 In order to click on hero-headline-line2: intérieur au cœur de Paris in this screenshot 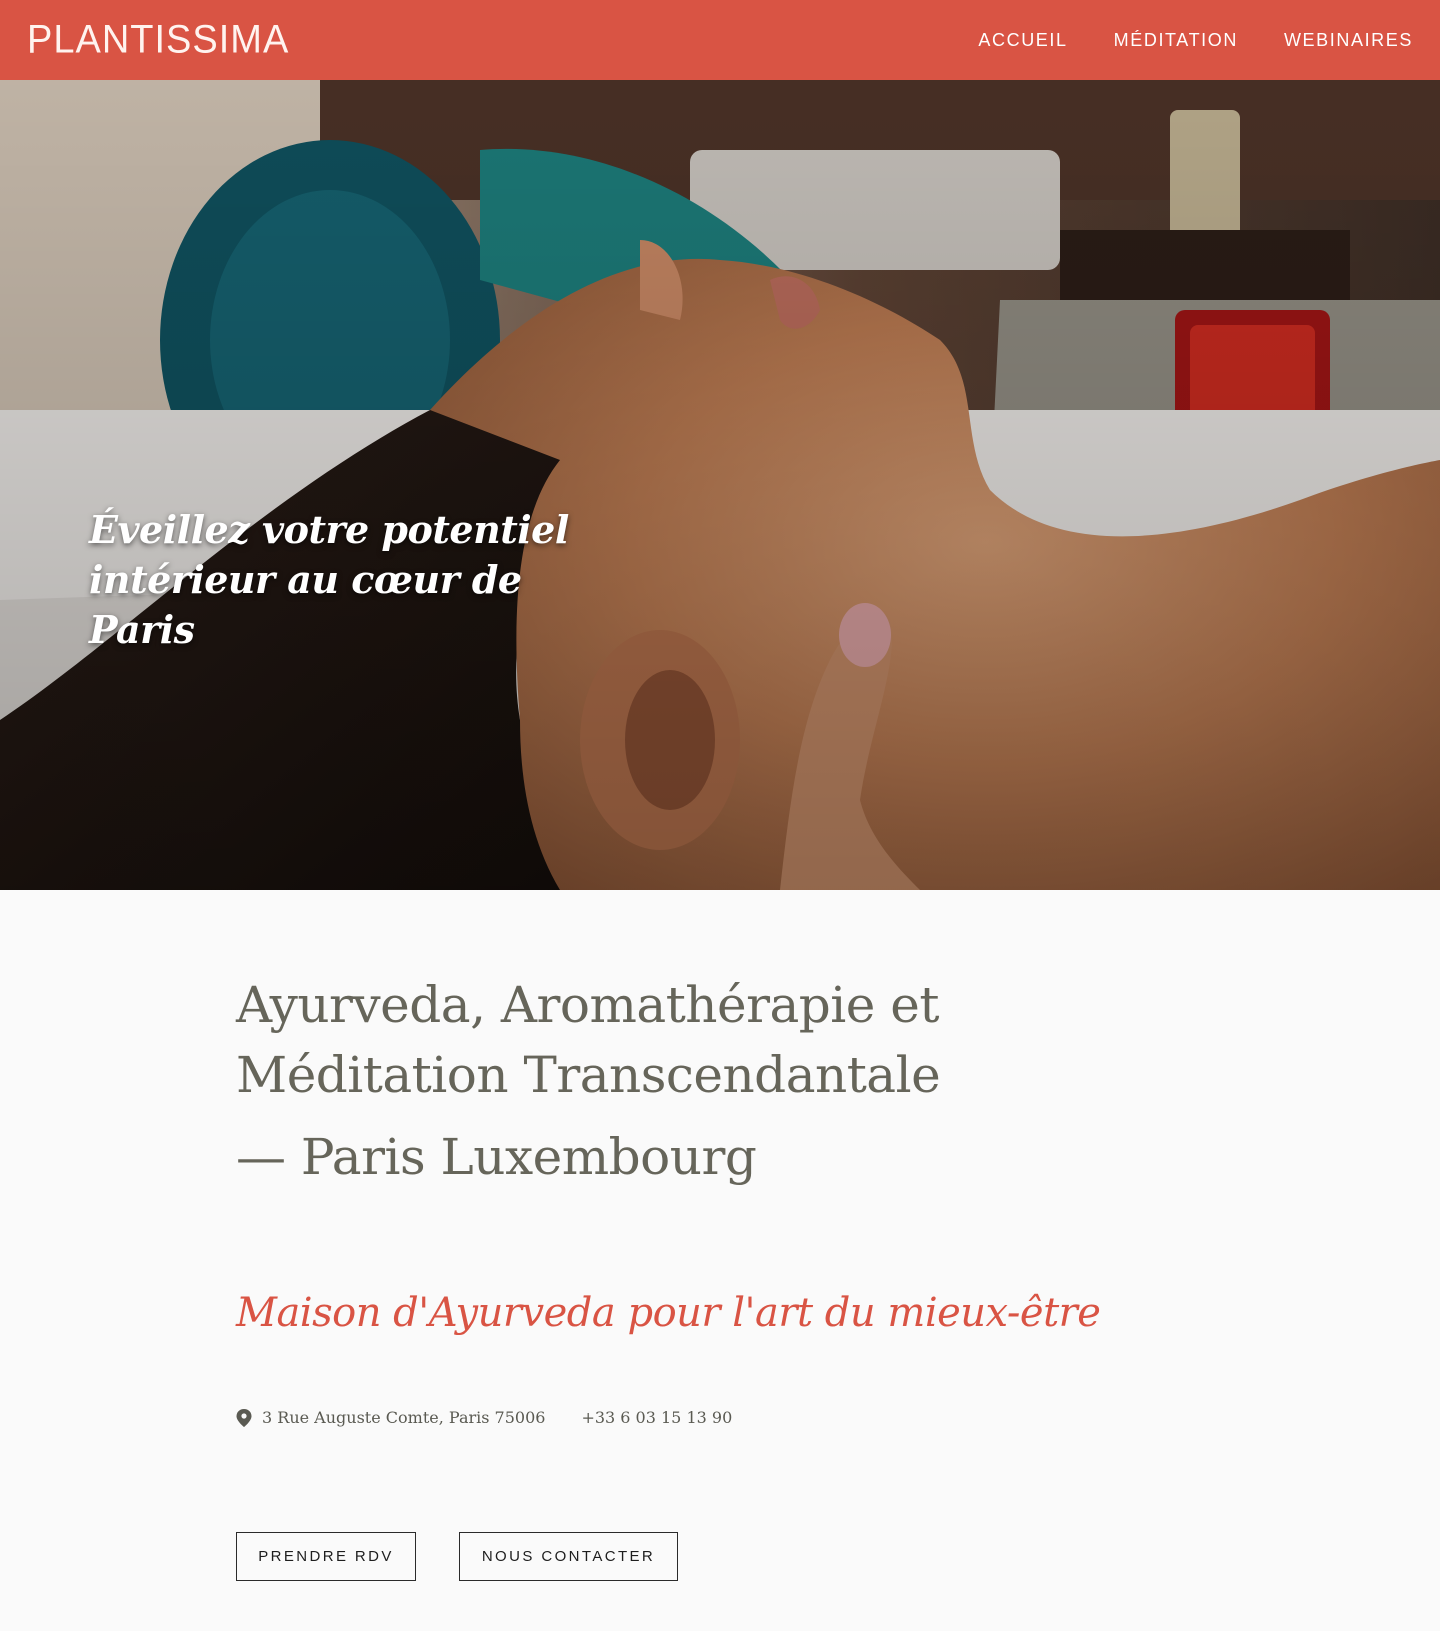, I will do `click(305, 604)`.